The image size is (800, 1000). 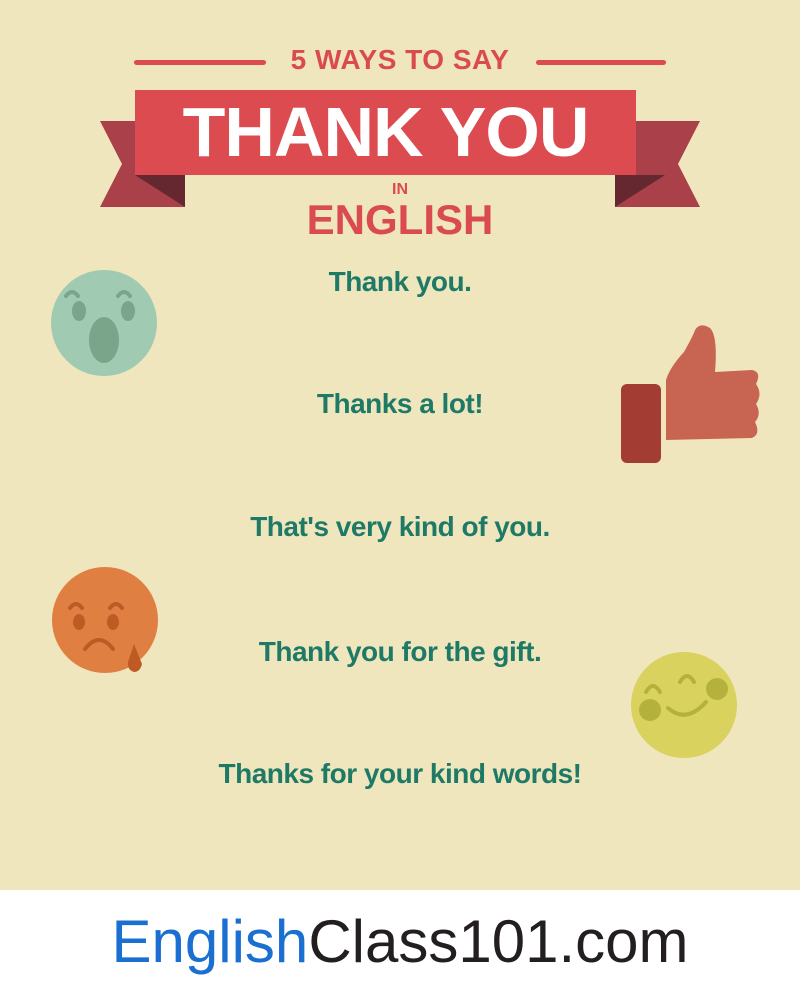 I want to click on page-title: THANK YOU, so click(x=386, y=132).